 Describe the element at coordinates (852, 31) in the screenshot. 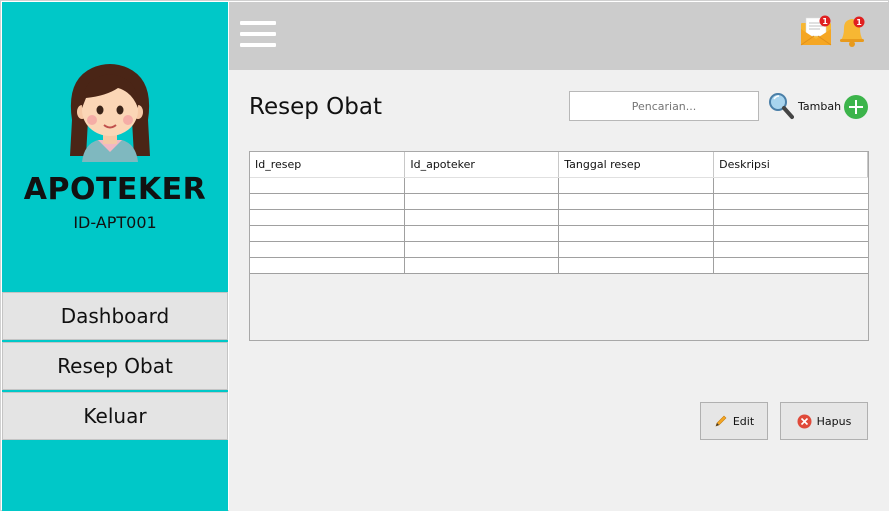

I see `bell-icon: 1` at that location.